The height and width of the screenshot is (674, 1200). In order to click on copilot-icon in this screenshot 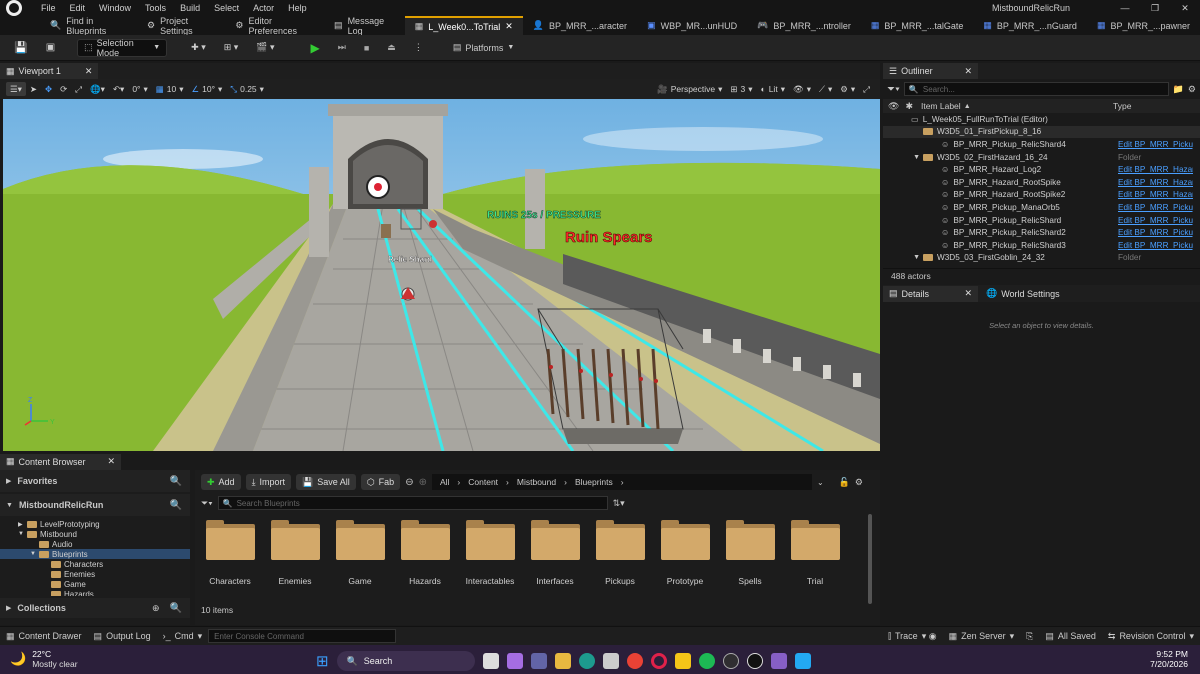, I will do `click(514, 661)`.